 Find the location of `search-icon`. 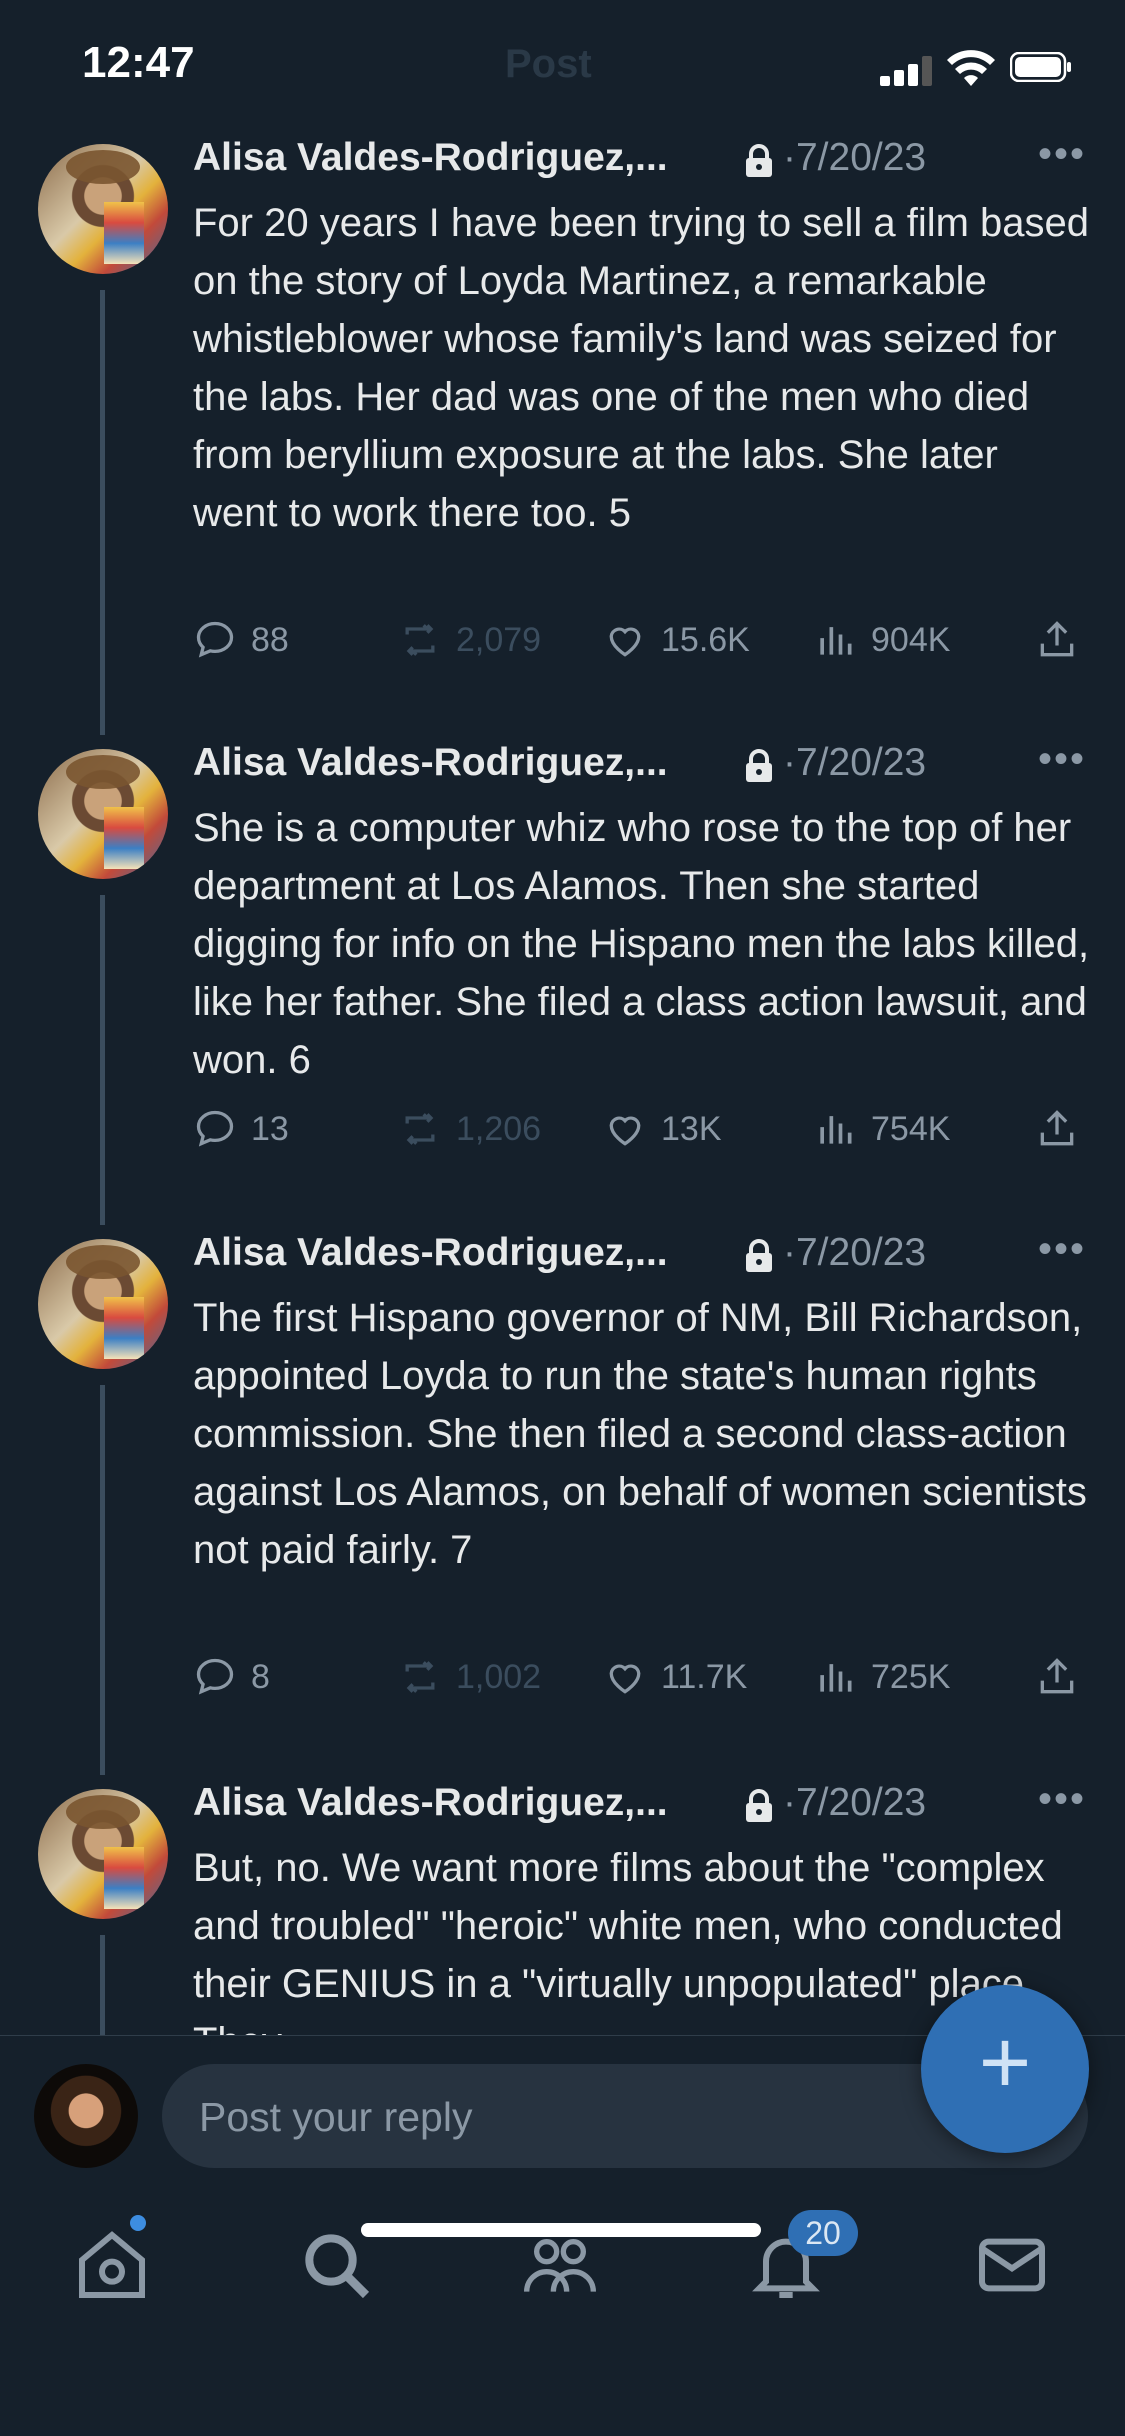

search-icon is located at coordinates (336, 2265).